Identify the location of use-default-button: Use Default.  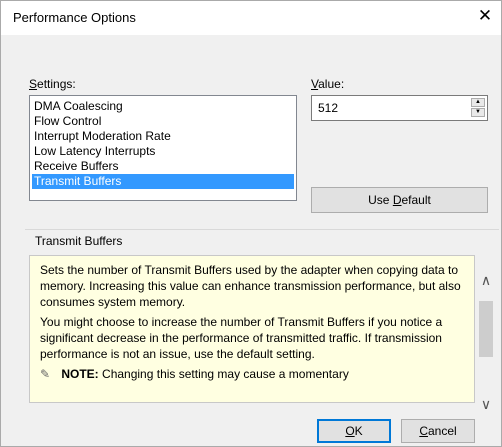
(399, 200).